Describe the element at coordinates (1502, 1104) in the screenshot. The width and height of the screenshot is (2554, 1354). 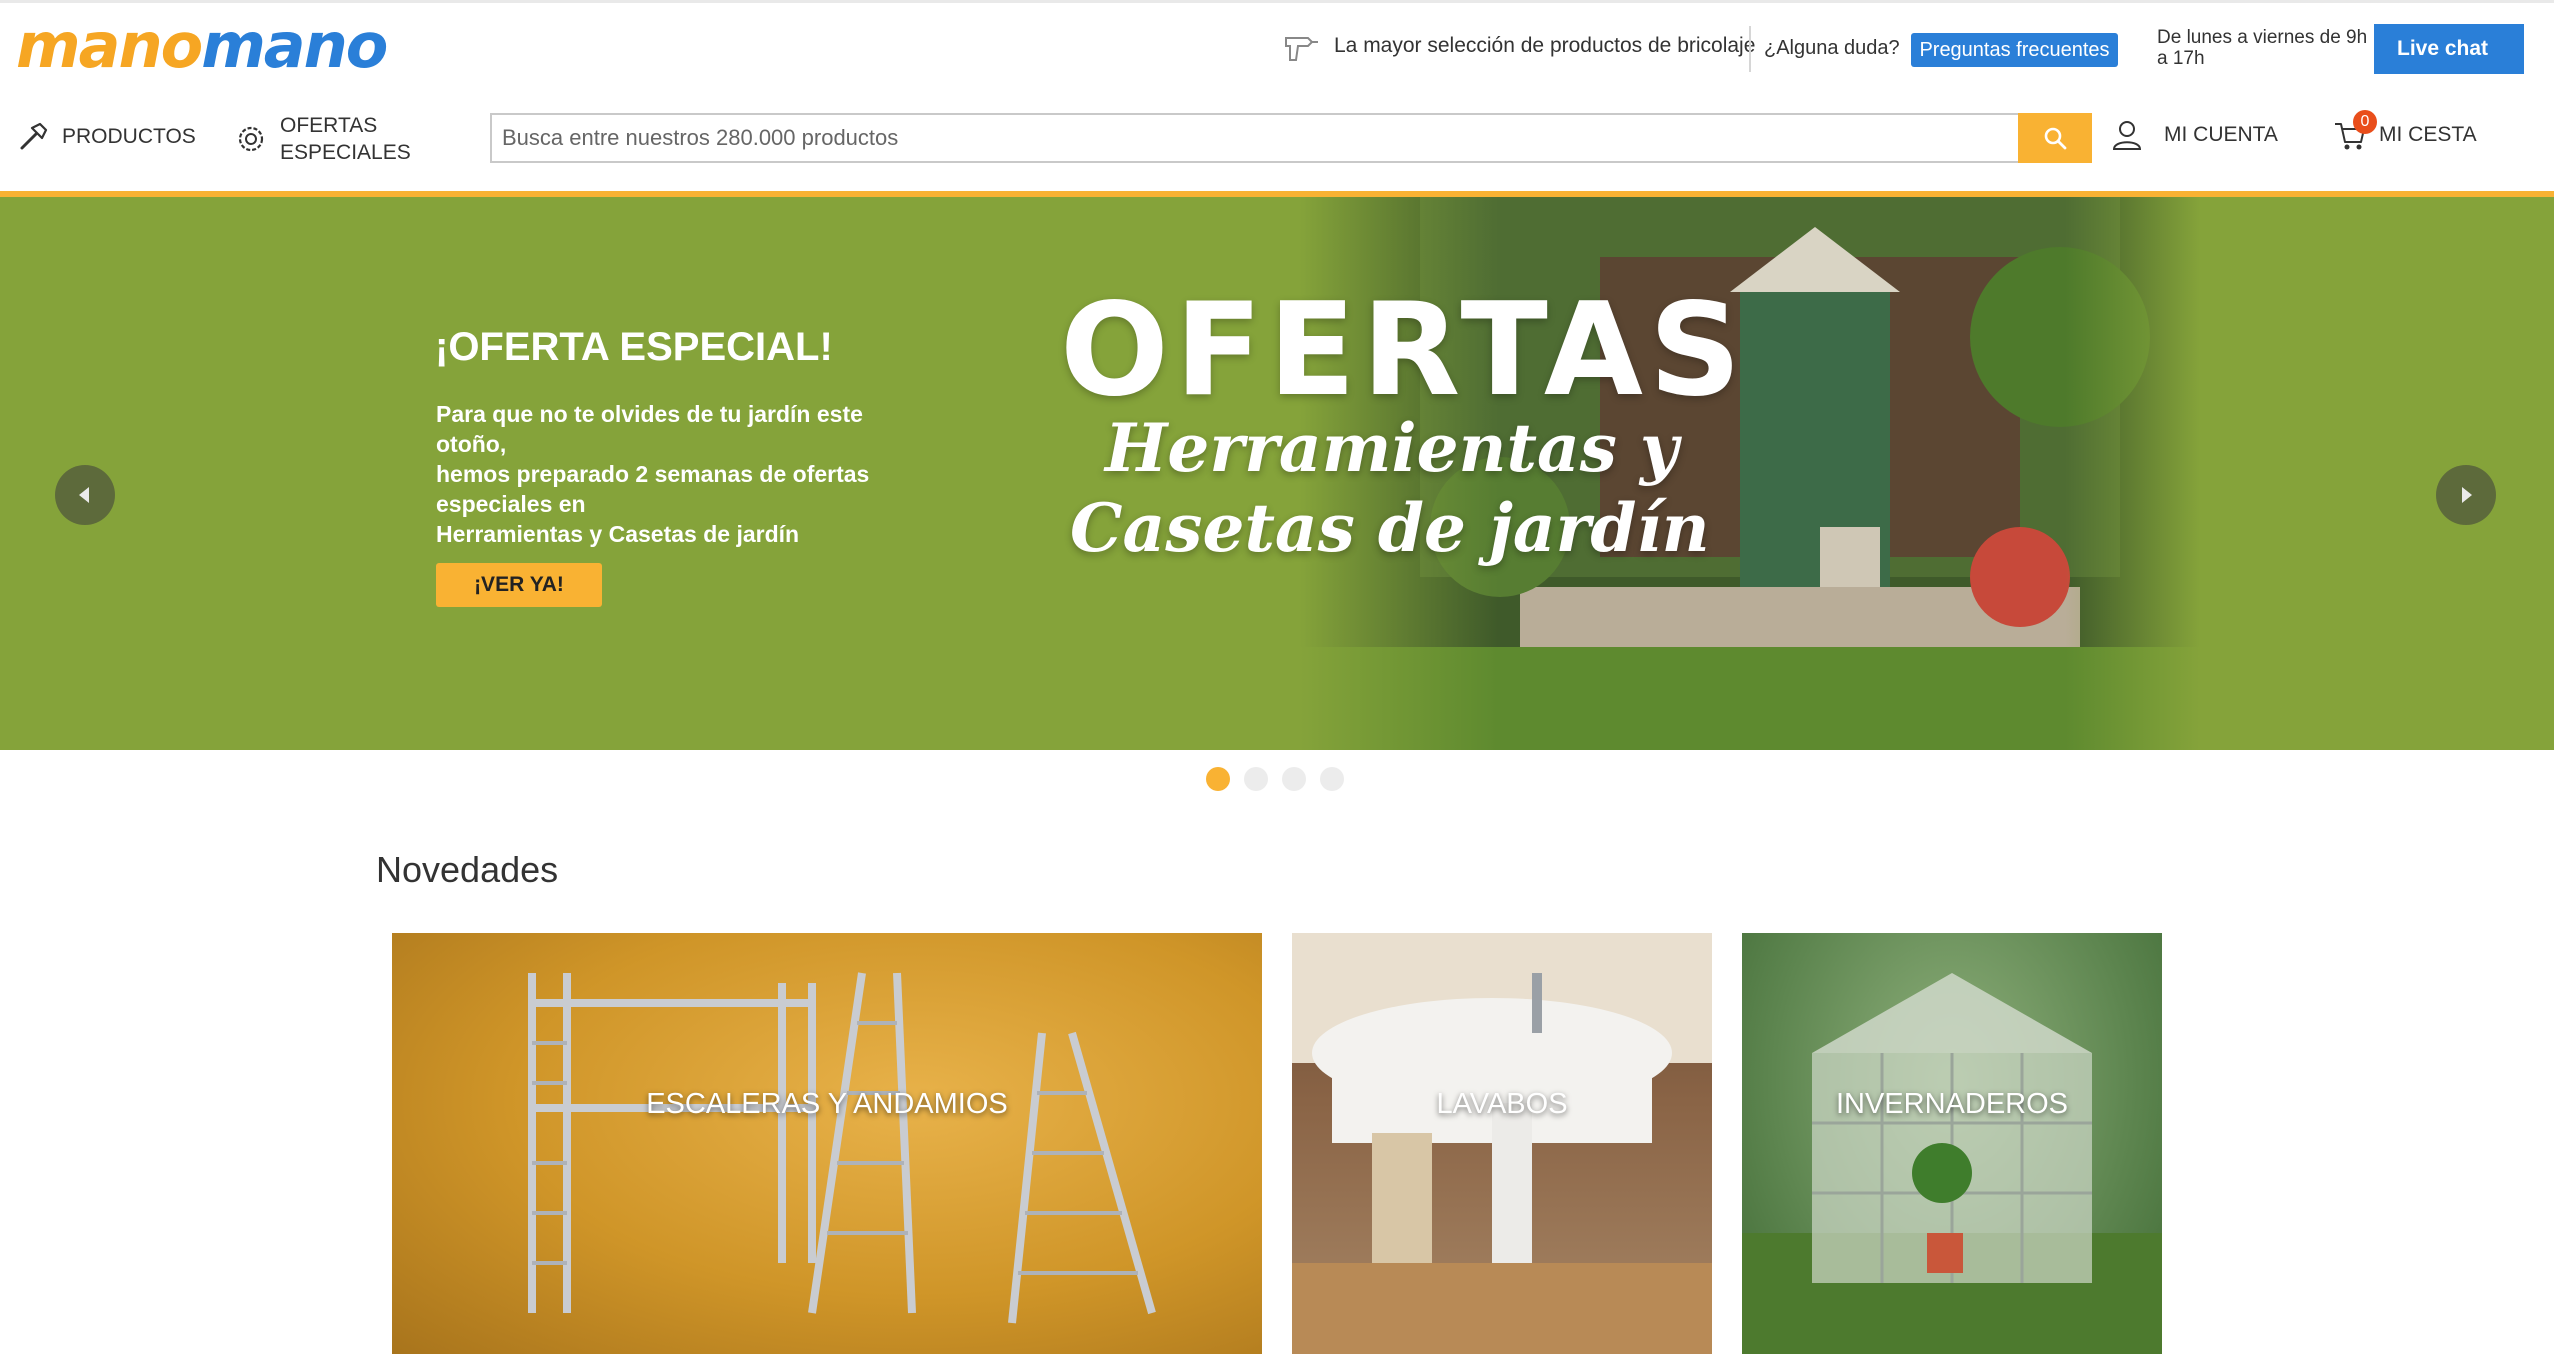
I see `tile-label: LAVABOS` at that location.